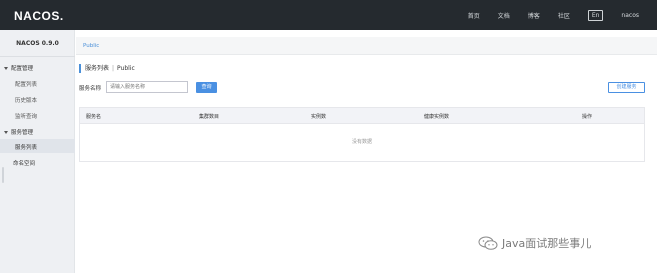 This screenshot has height=273, width=657. I want to click on column-cluster-count: 集群数目, so click(209, 117).